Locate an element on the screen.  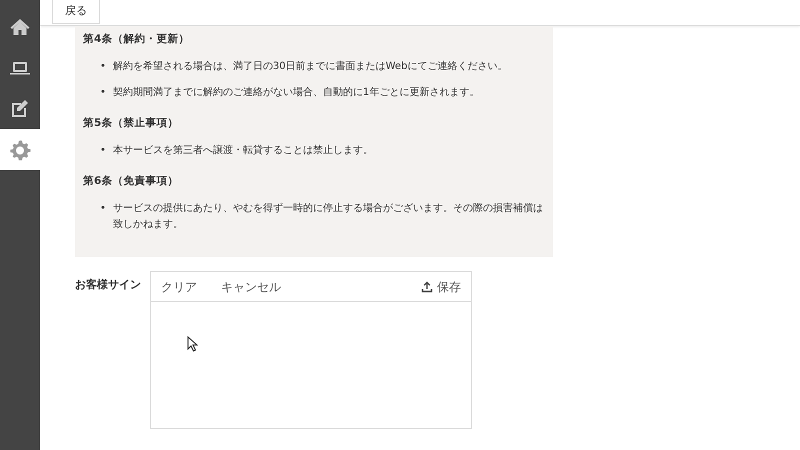
term-item: 契約期間満了までに解約のご連絡がない場合、自動的に1年ごとに更新されます。 is located at coordinates (296, 93).